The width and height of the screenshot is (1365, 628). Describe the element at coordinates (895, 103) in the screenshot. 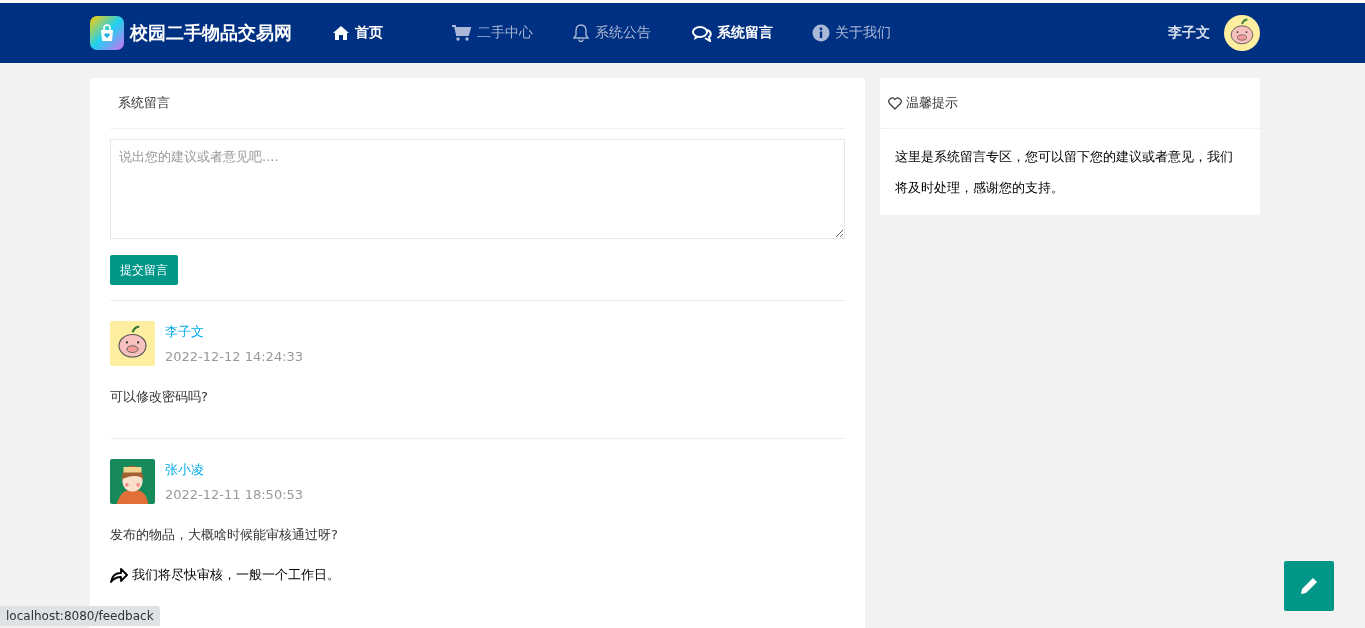

I see `heart-icon` at that location.